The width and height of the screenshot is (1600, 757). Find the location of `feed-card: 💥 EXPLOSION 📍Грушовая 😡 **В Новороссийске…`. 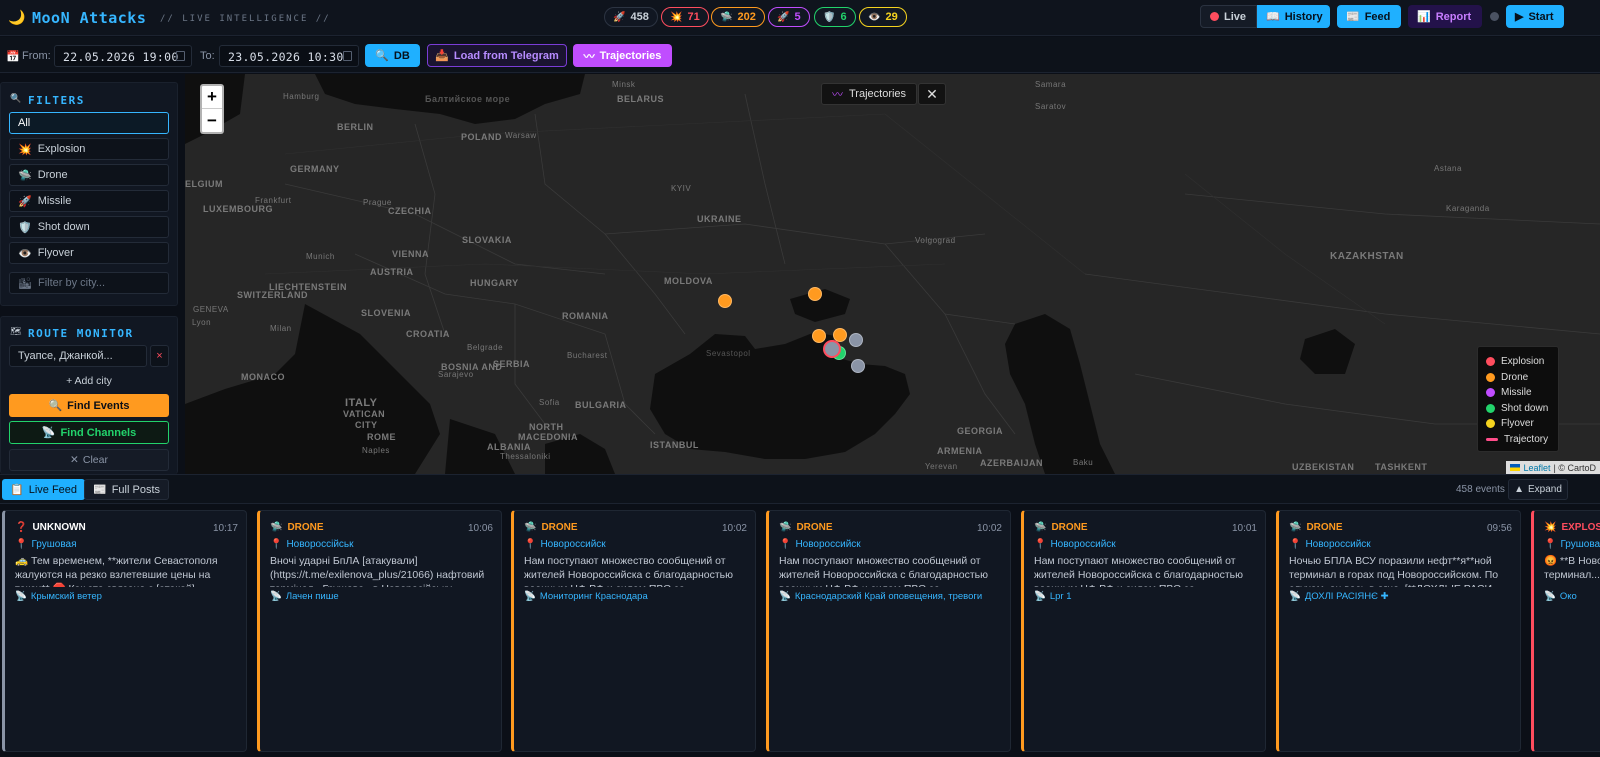

feed-card: 💥 EXPLOSION 📍Грушовая 😡 **В Новороссийске… is located at coordinates (1565, 631).